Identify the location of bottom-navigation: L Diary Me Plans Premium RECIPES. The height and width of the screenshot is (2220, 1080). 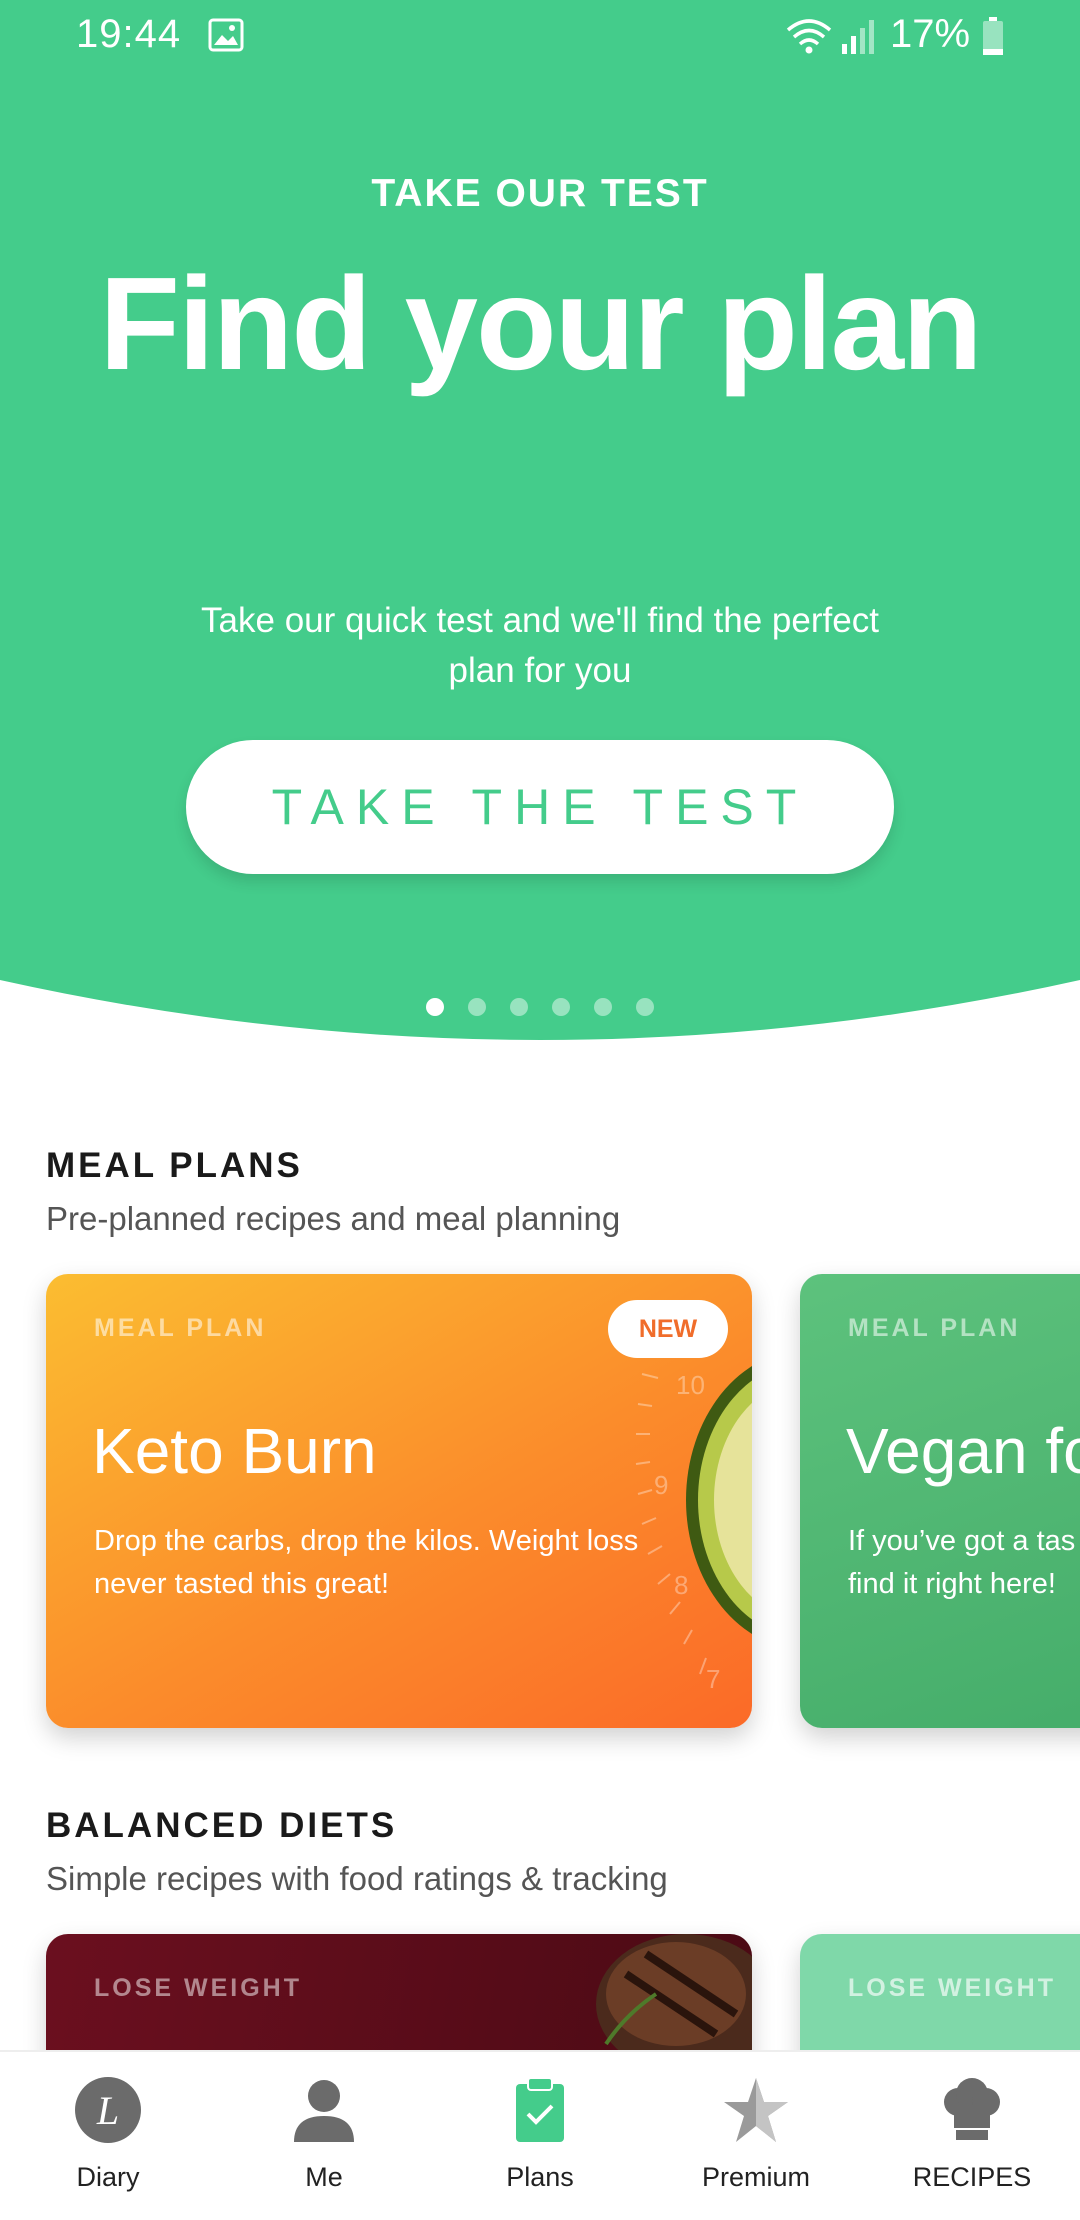
(540, 2135).